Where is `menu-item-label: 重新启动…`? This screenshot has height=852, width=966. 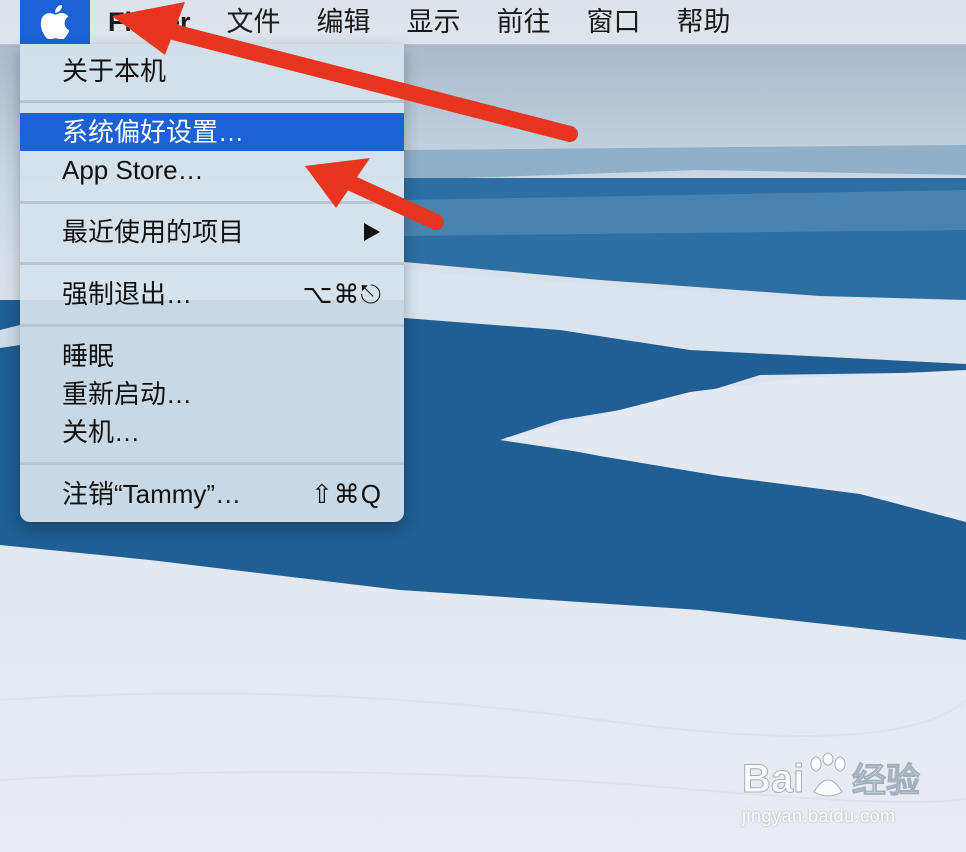
menu-item-label: 重新启动… is located at coordinates (127, 394).